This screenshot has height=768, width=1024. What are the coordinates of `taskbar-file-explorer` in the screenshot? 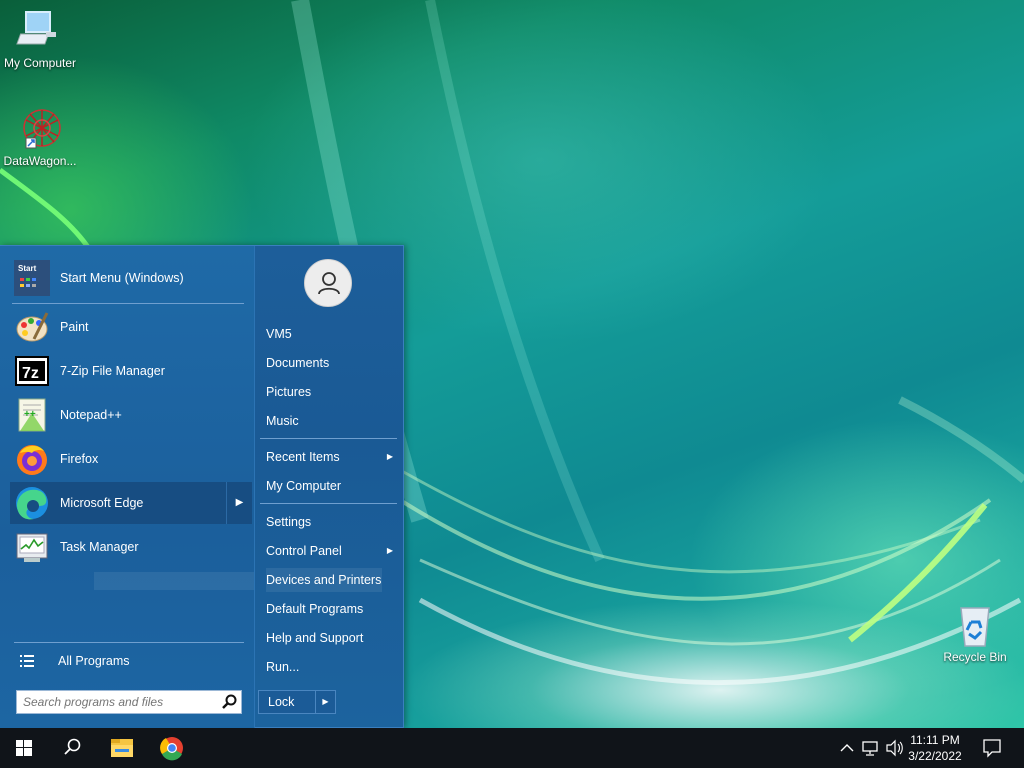 It's located at (122, 748).